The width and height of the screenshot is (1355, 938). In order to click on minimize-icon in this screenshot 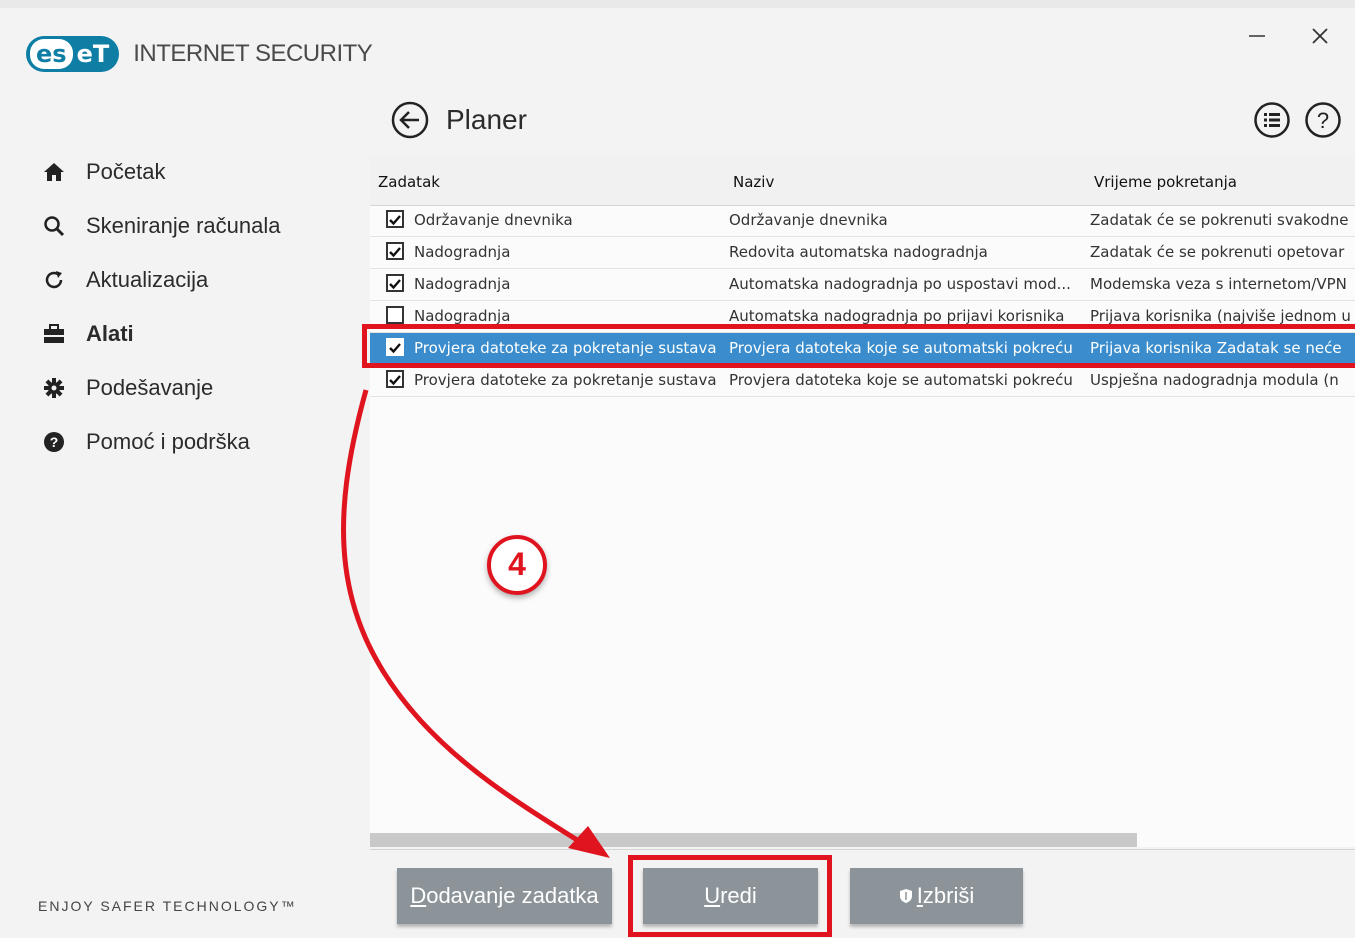, I will do `click(1257, 36)`.